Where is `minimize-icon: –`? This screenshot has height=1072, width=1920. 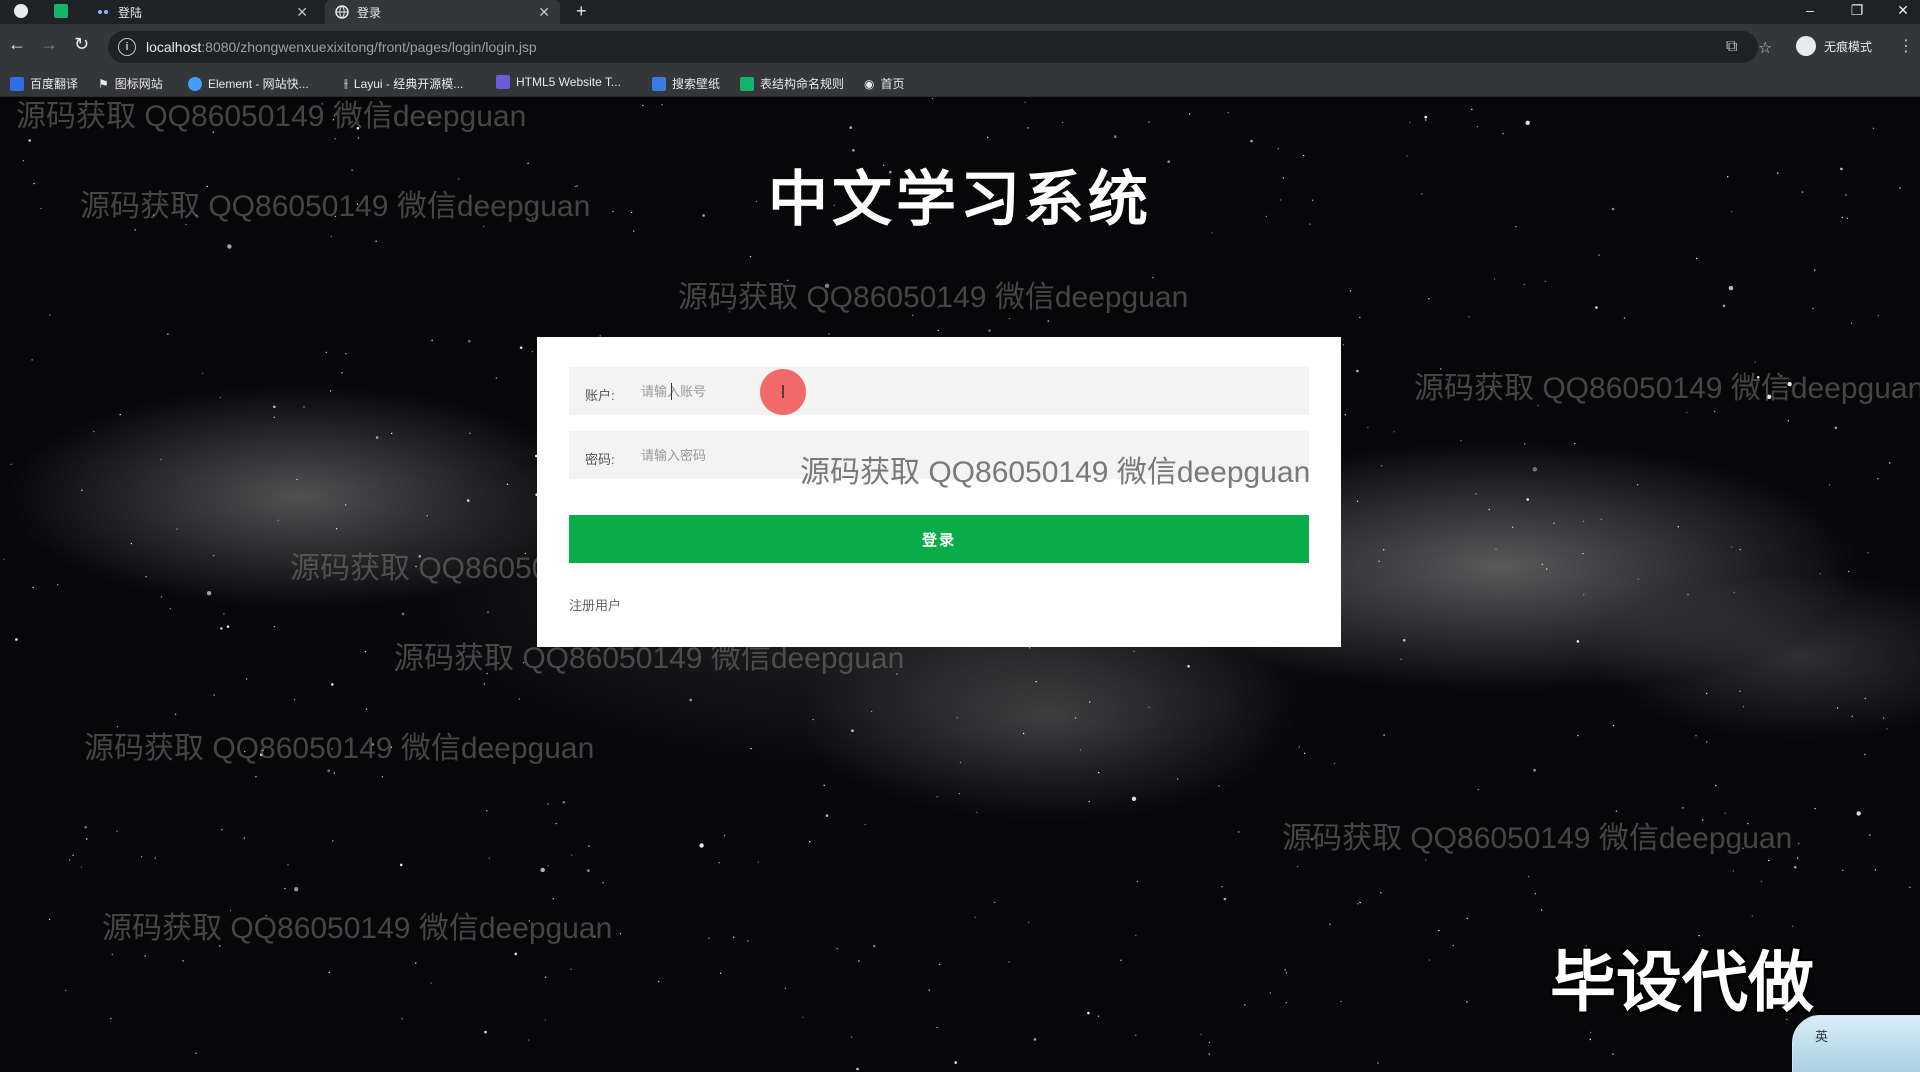
minimize-icon: – is located at coordinates (1810, 10).